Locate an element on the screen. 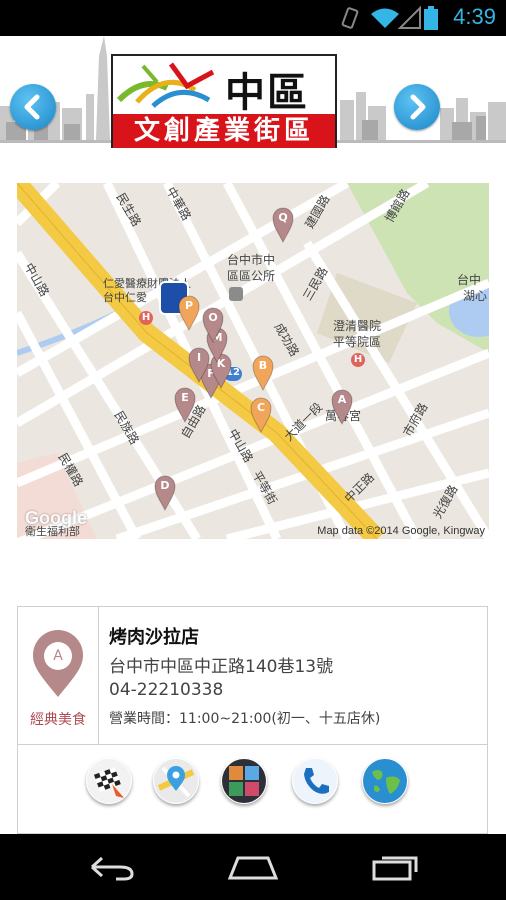  signal-icon is located at coordinates (409, 17).